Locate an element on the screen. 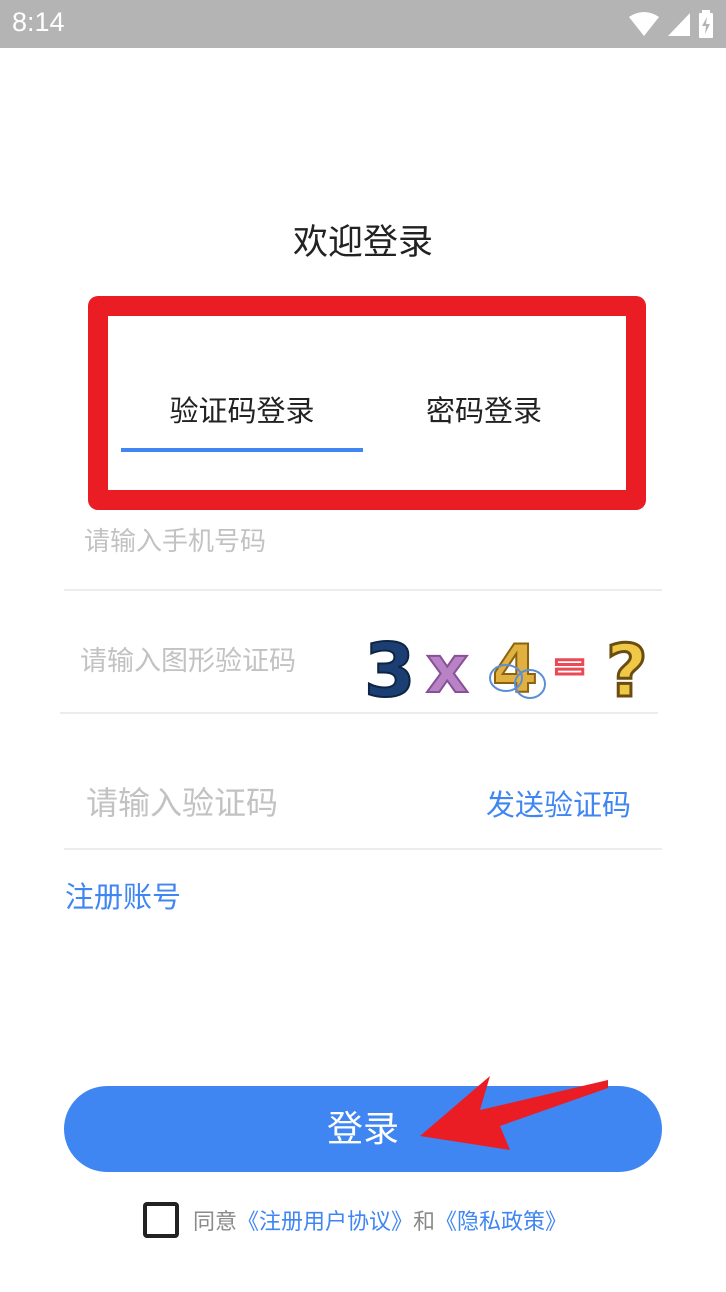 The height and width of the screenshot is (1292, 726). tab-sms-login: 验证码登录 is located at coordinates (242, 409).